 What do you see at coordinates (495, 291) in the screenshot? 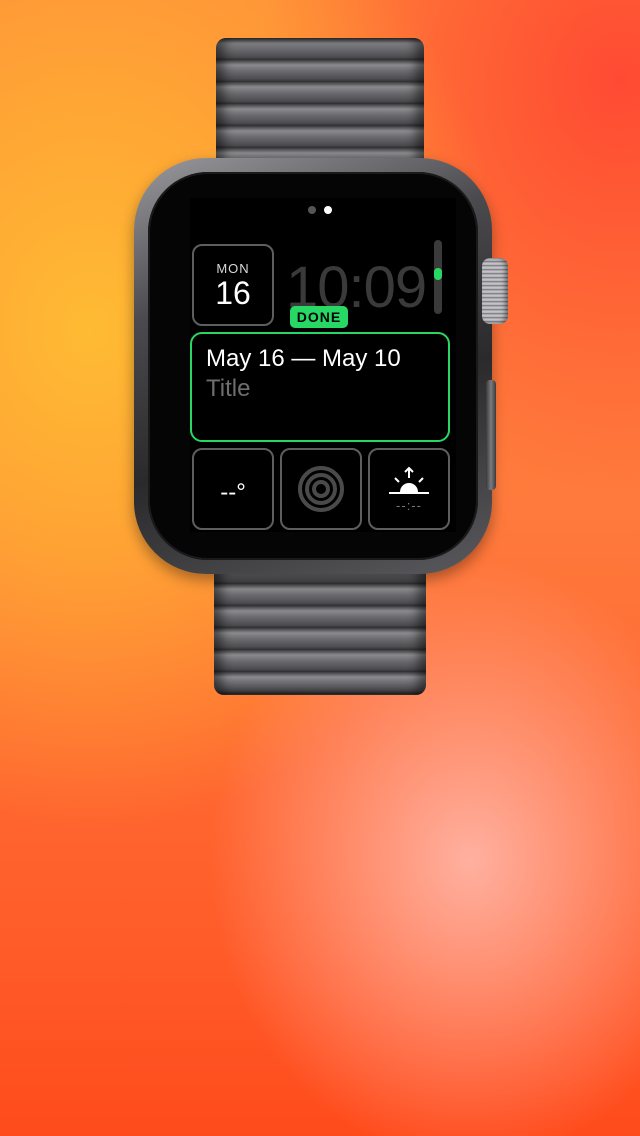
I see `digital-crown` at bounding box center [495, 291].